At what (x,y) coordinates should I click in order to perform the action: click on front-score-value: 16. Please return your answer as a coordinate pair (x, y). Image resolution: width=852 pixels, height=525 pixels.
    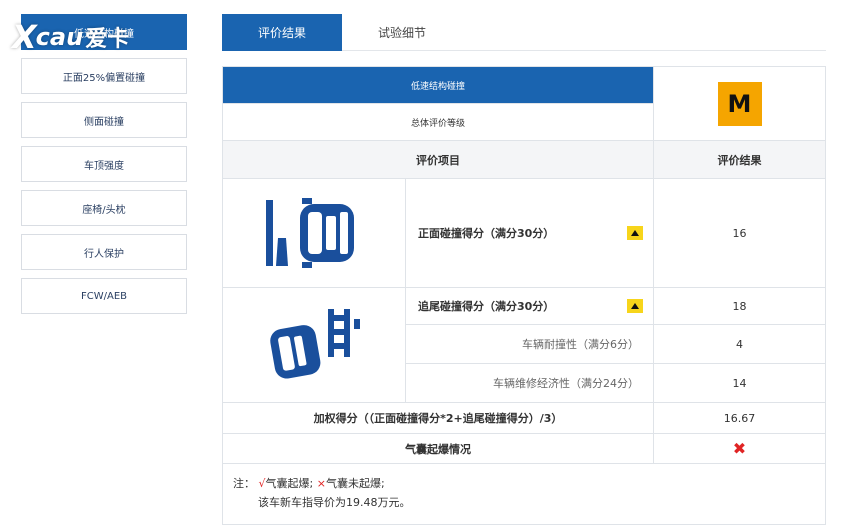
    Looking at the image, I should click on (739, 233).